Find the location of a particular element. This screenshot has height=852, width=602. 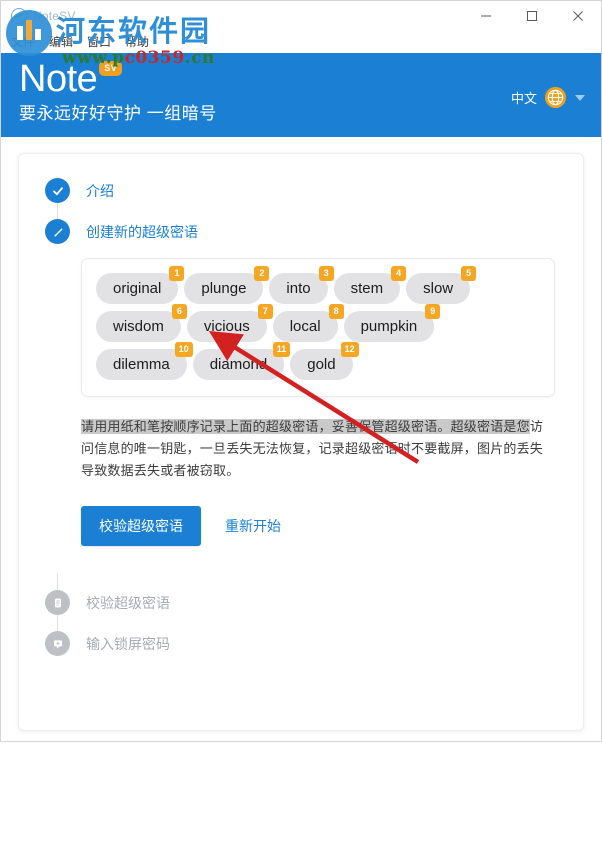

mnemonic-index: 11 is located at coordinates (281, 349).